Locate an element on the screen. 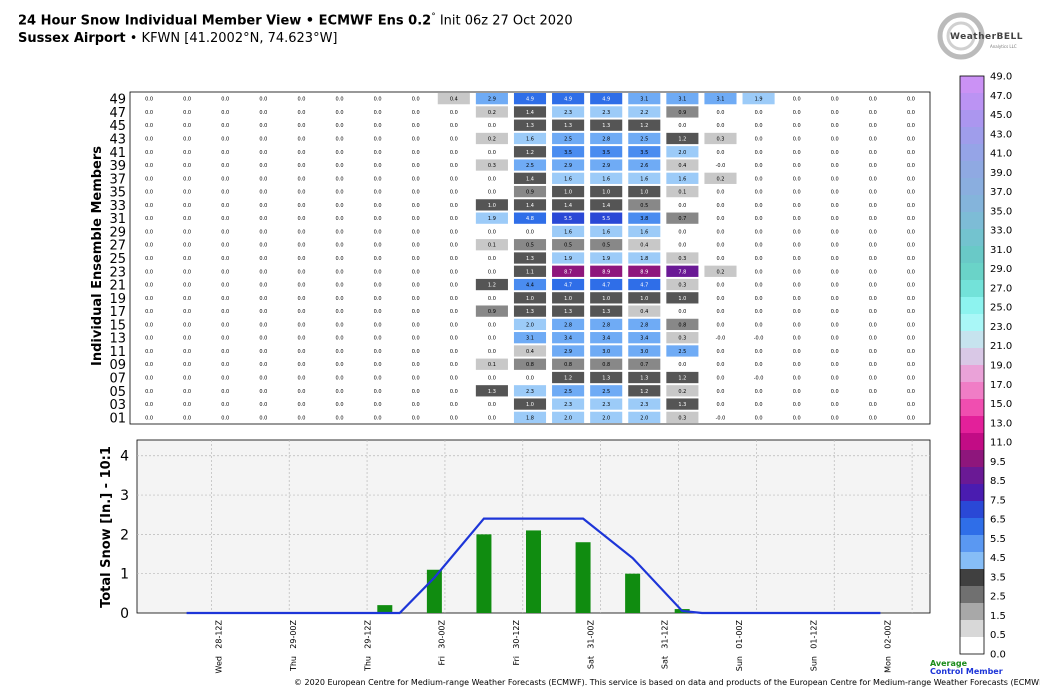 This screenshot has height=696, width=1040. colorbar-label: 7.5 is located at coordinates (998, 500).